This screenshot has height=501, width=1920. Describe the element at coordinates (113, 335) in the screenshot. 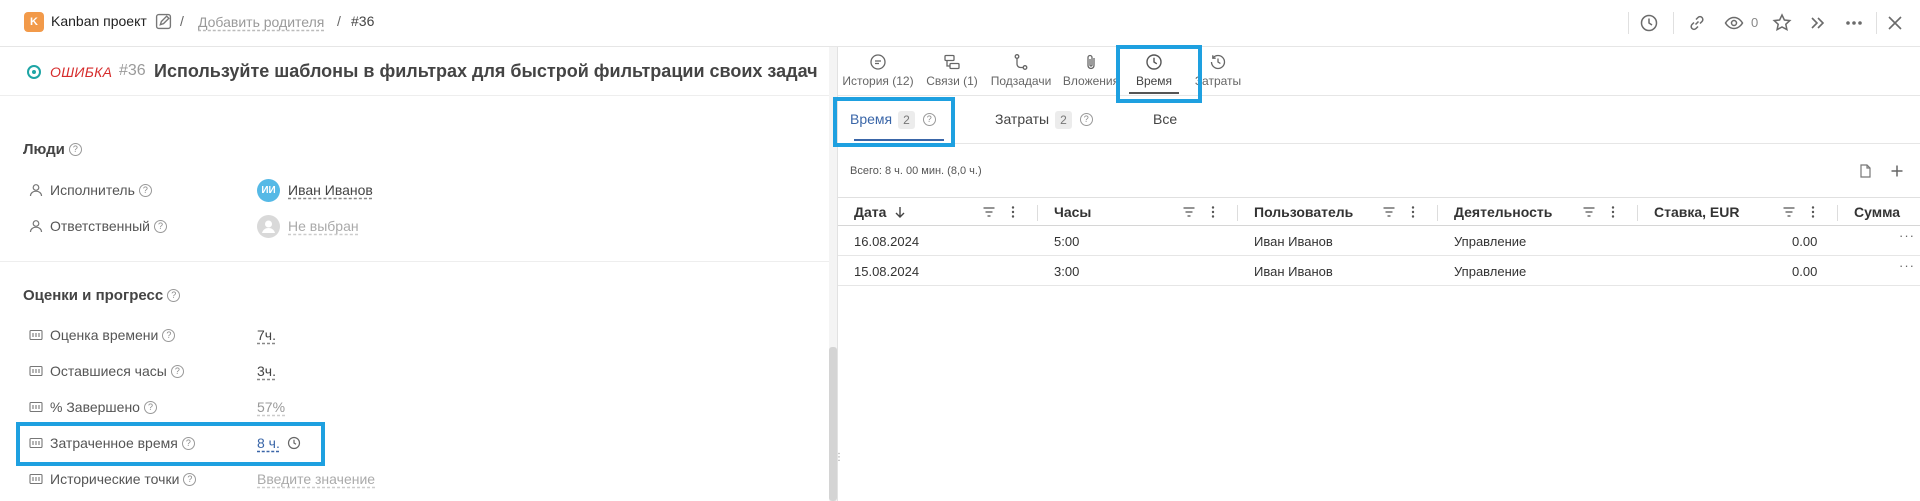

I see `estimate-label: Оценка времени?` at that location.